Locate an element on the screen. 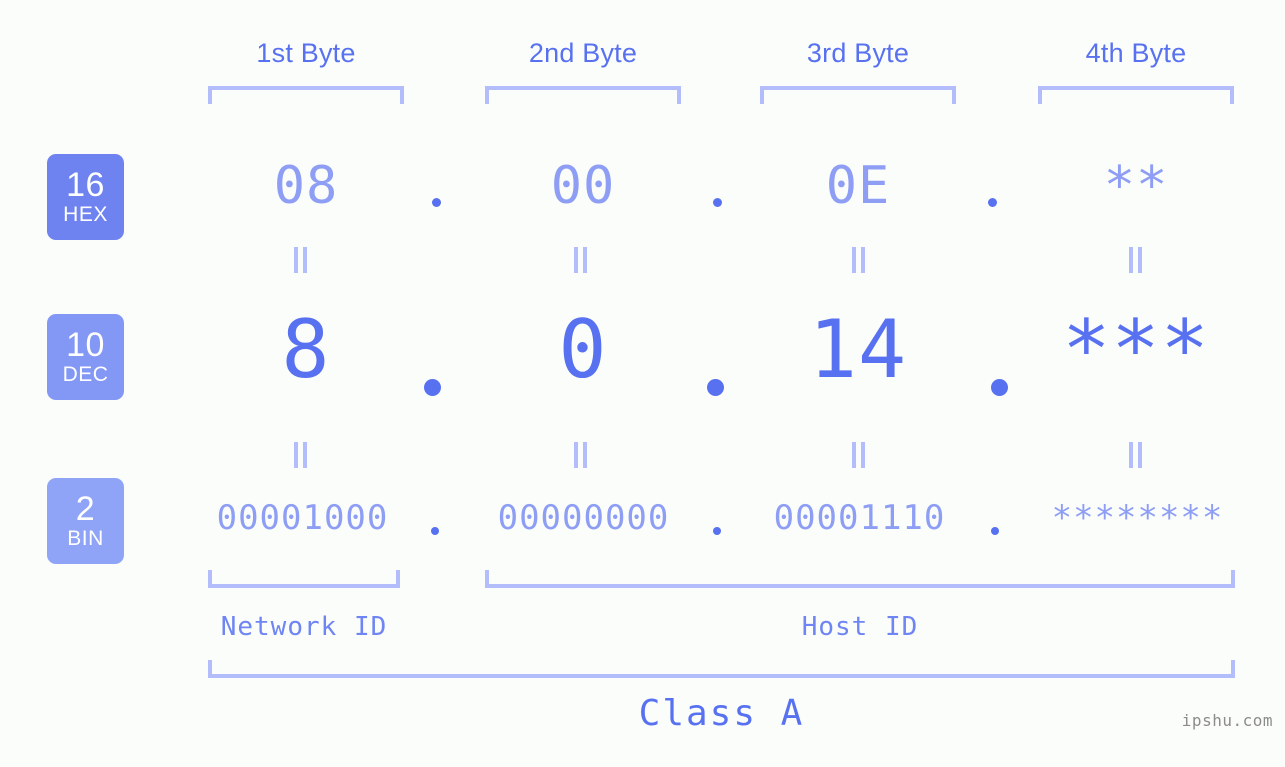 Image resolution: width=1285 pixels, height=767 pixels. bin-byte-1: 00001000 is located at coordinates (302, 518).